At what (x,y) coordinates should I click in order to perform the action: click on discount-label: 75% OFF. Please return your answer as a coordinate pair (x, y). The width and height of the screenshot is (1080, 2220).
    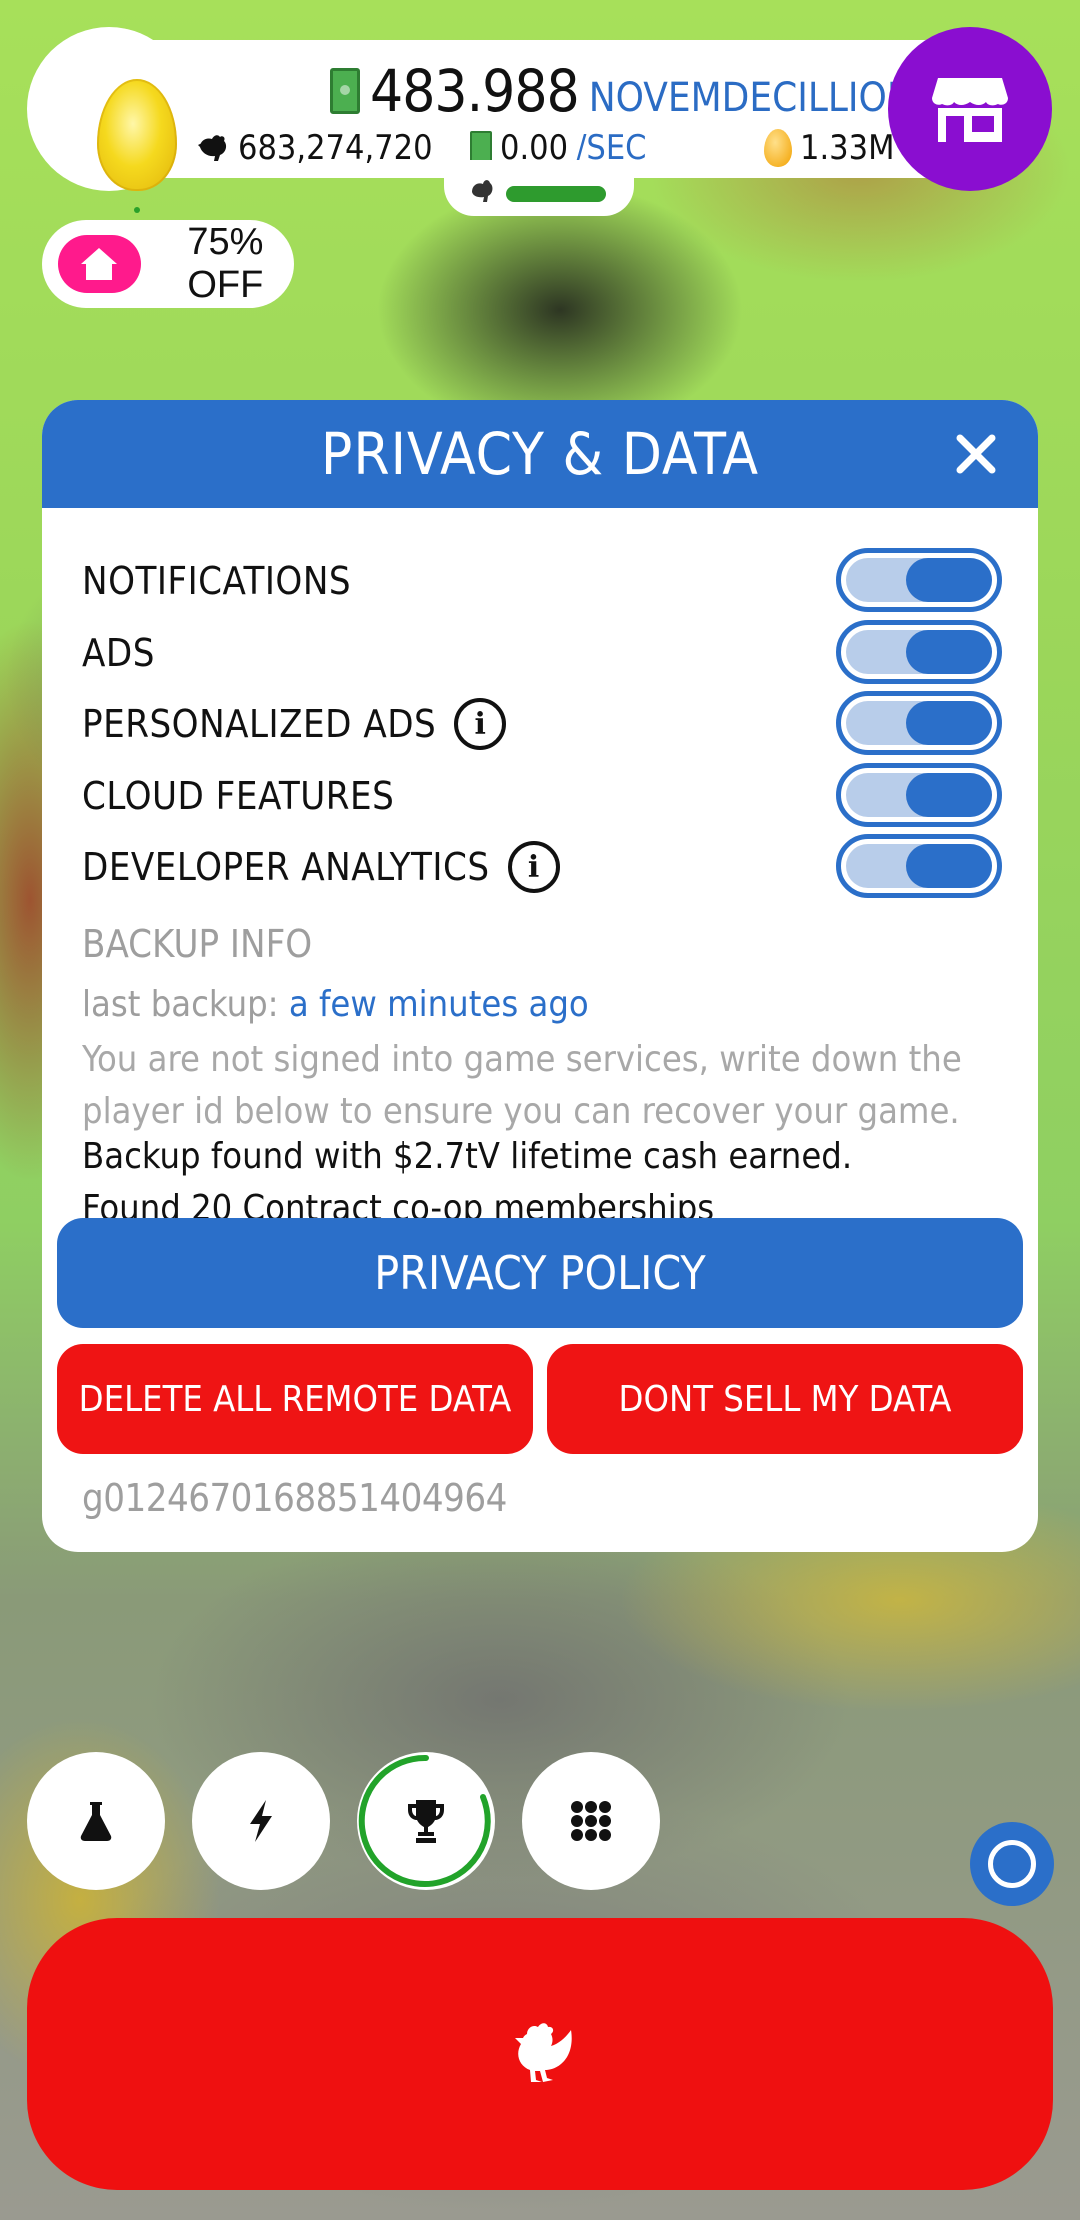
    Looking at the image, I should click on (225, 263).